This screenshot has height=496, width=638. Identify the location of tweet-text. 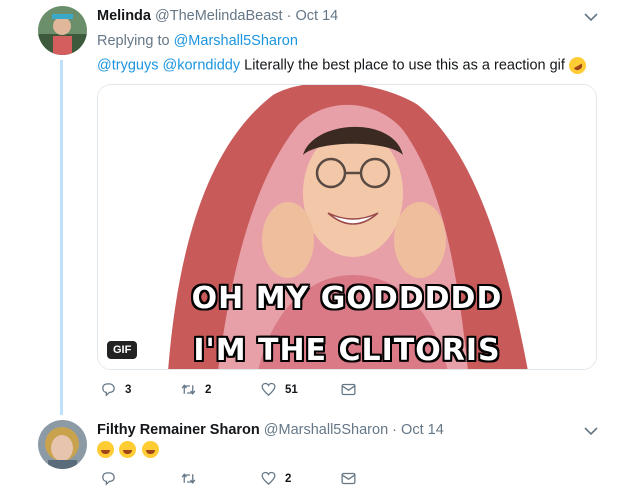
(128, 450).